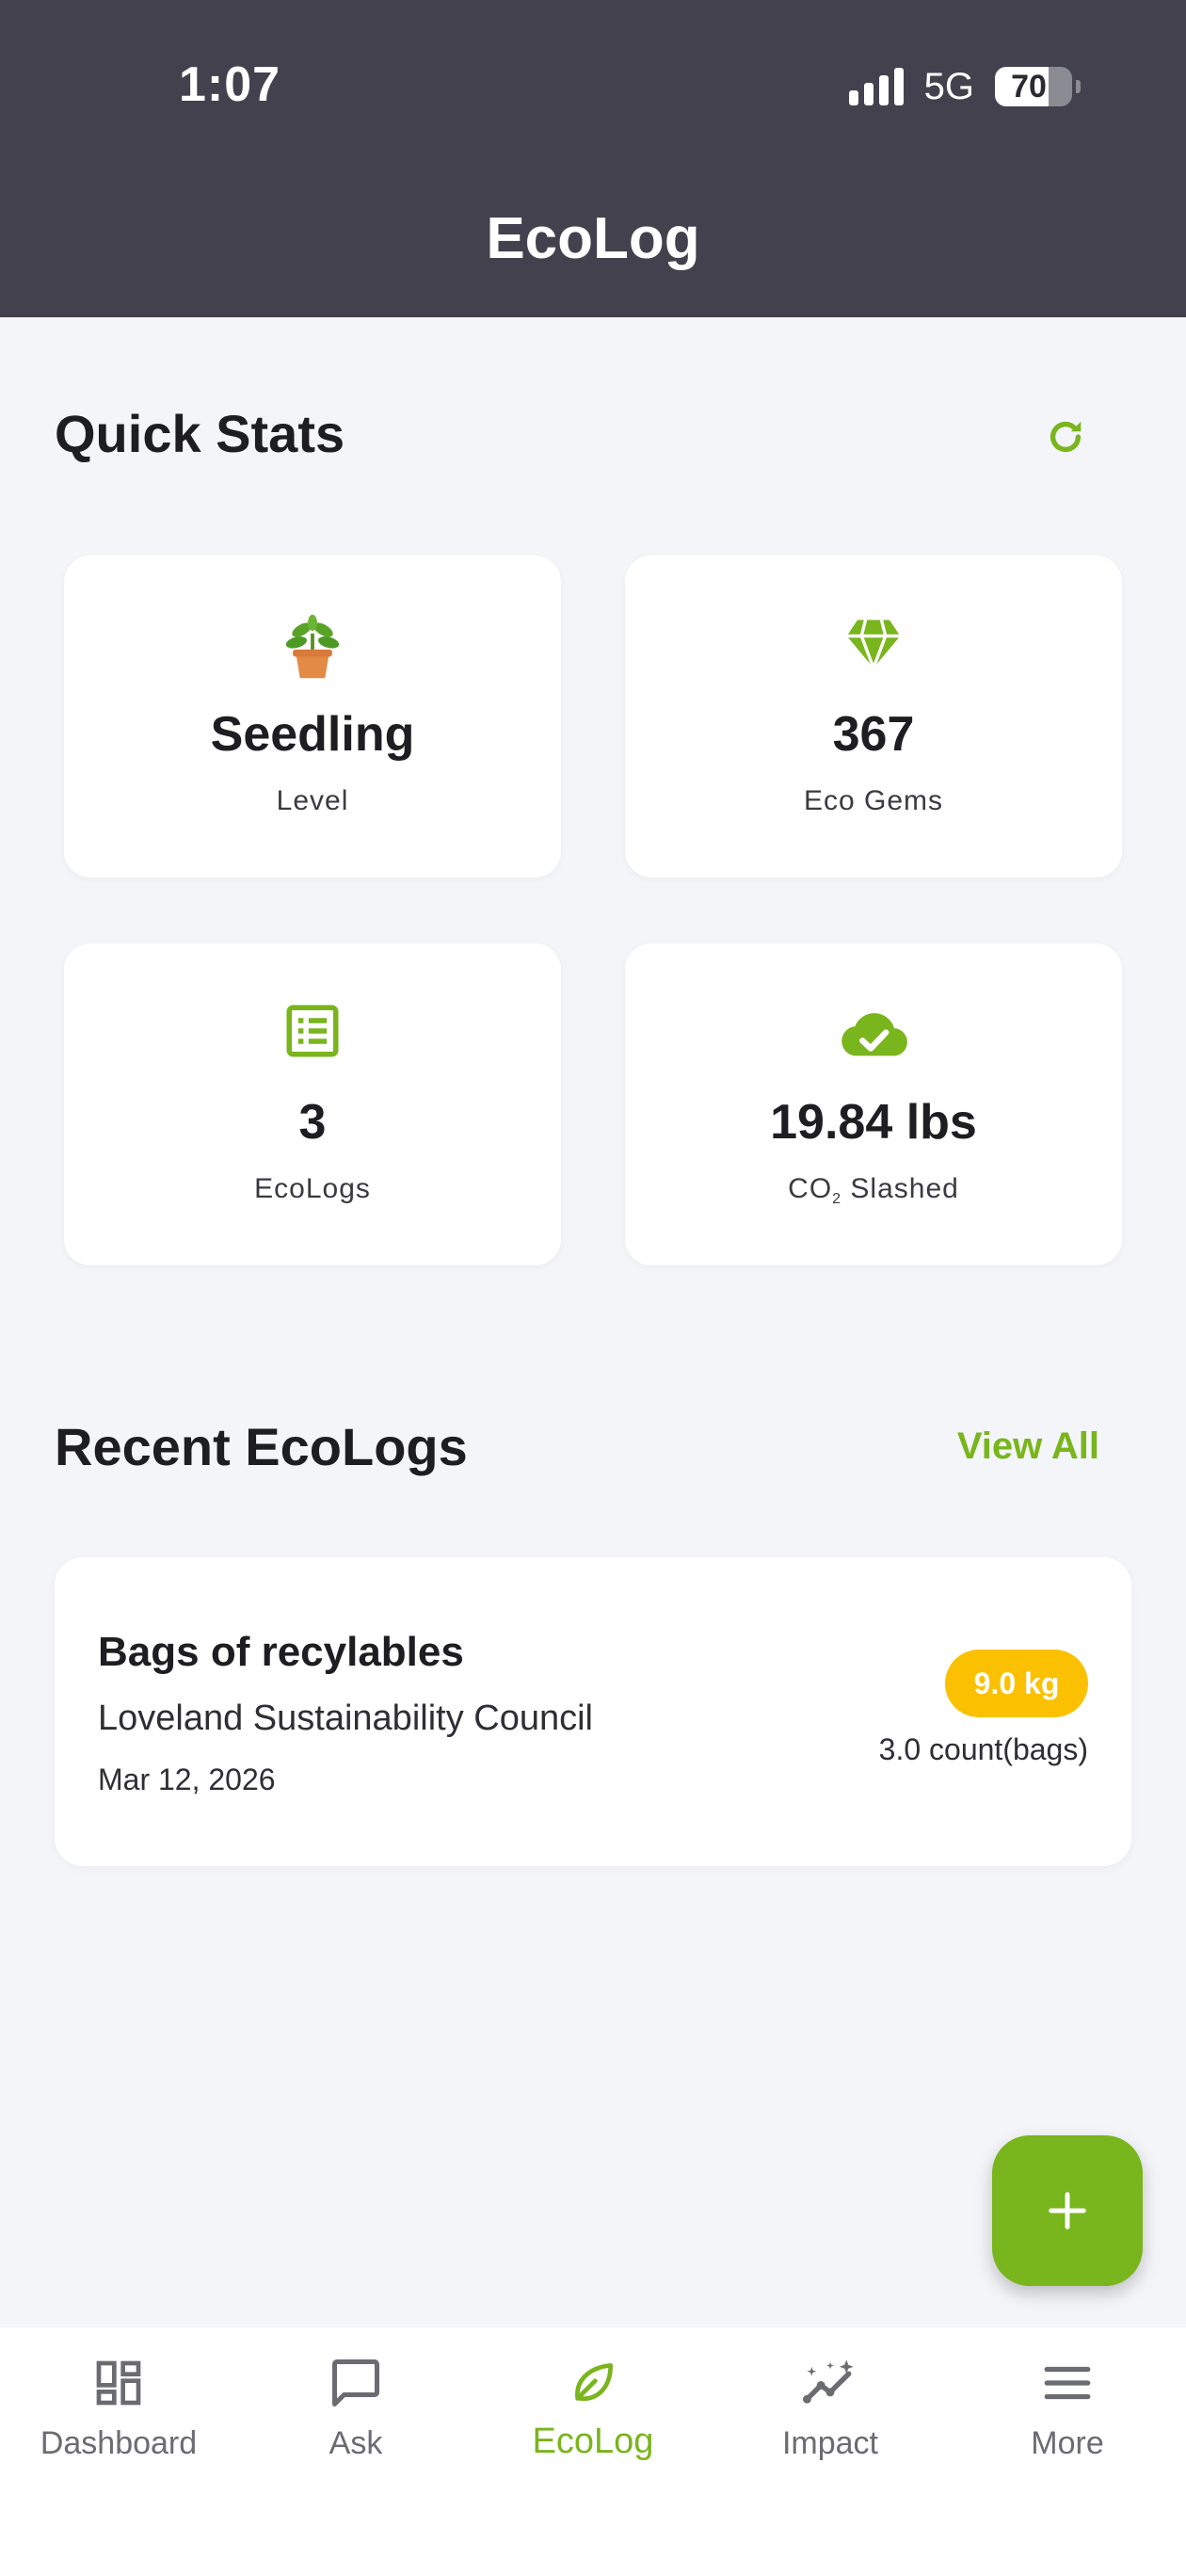 The width and height of the screenshot is (1186, 2576). I want to click on stat-label-sub: 2, so click(837, 1199).